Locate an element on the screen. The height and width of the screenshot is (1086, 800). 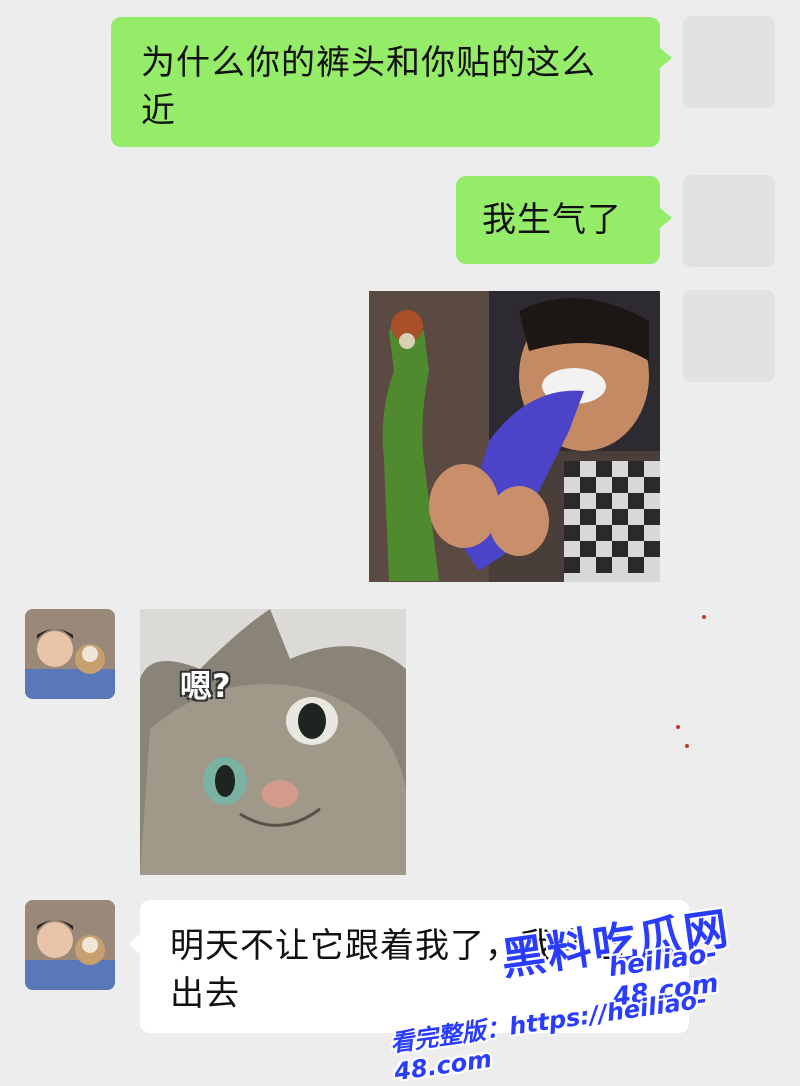
cat-illustration is located at coordinates (273, 742).